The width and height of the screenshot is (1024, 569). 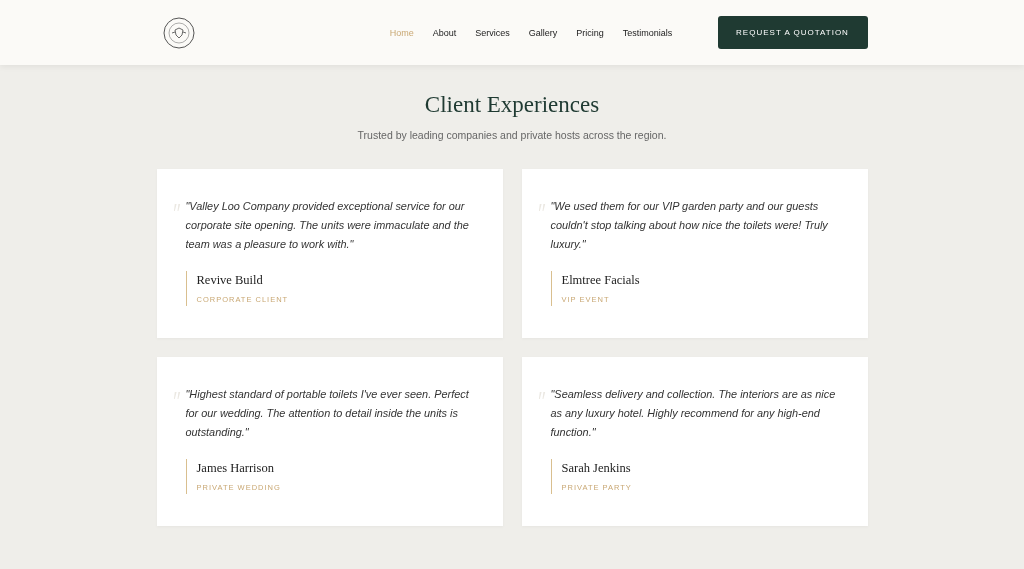 I want to click on nav-link: Gallery, so click(x=543, y=32).